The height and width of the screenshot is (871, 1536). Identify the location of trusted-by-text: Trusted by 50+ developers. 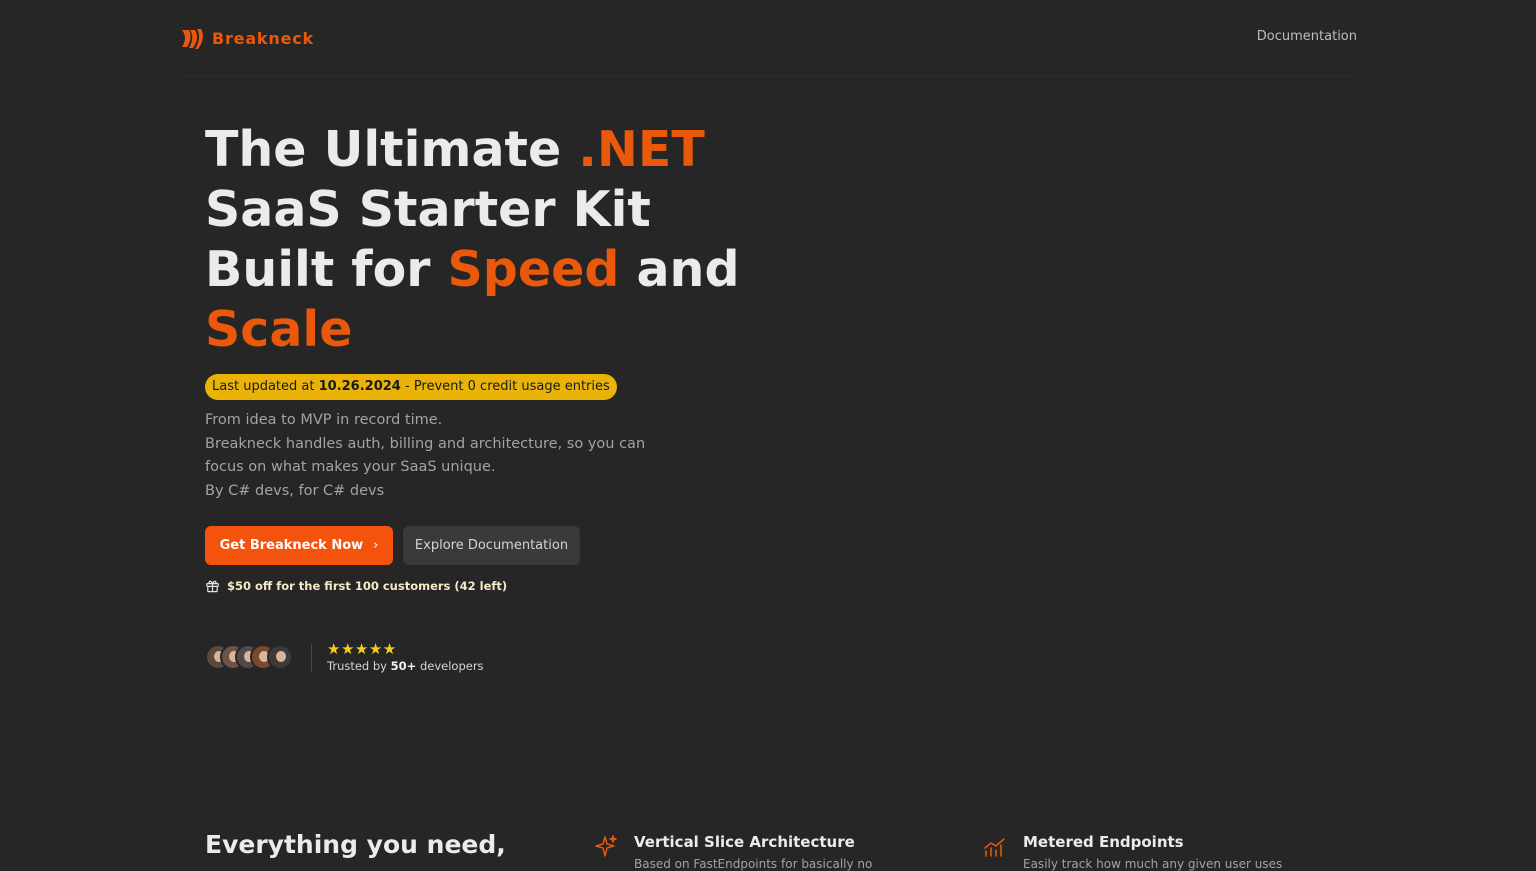
(405, 666).